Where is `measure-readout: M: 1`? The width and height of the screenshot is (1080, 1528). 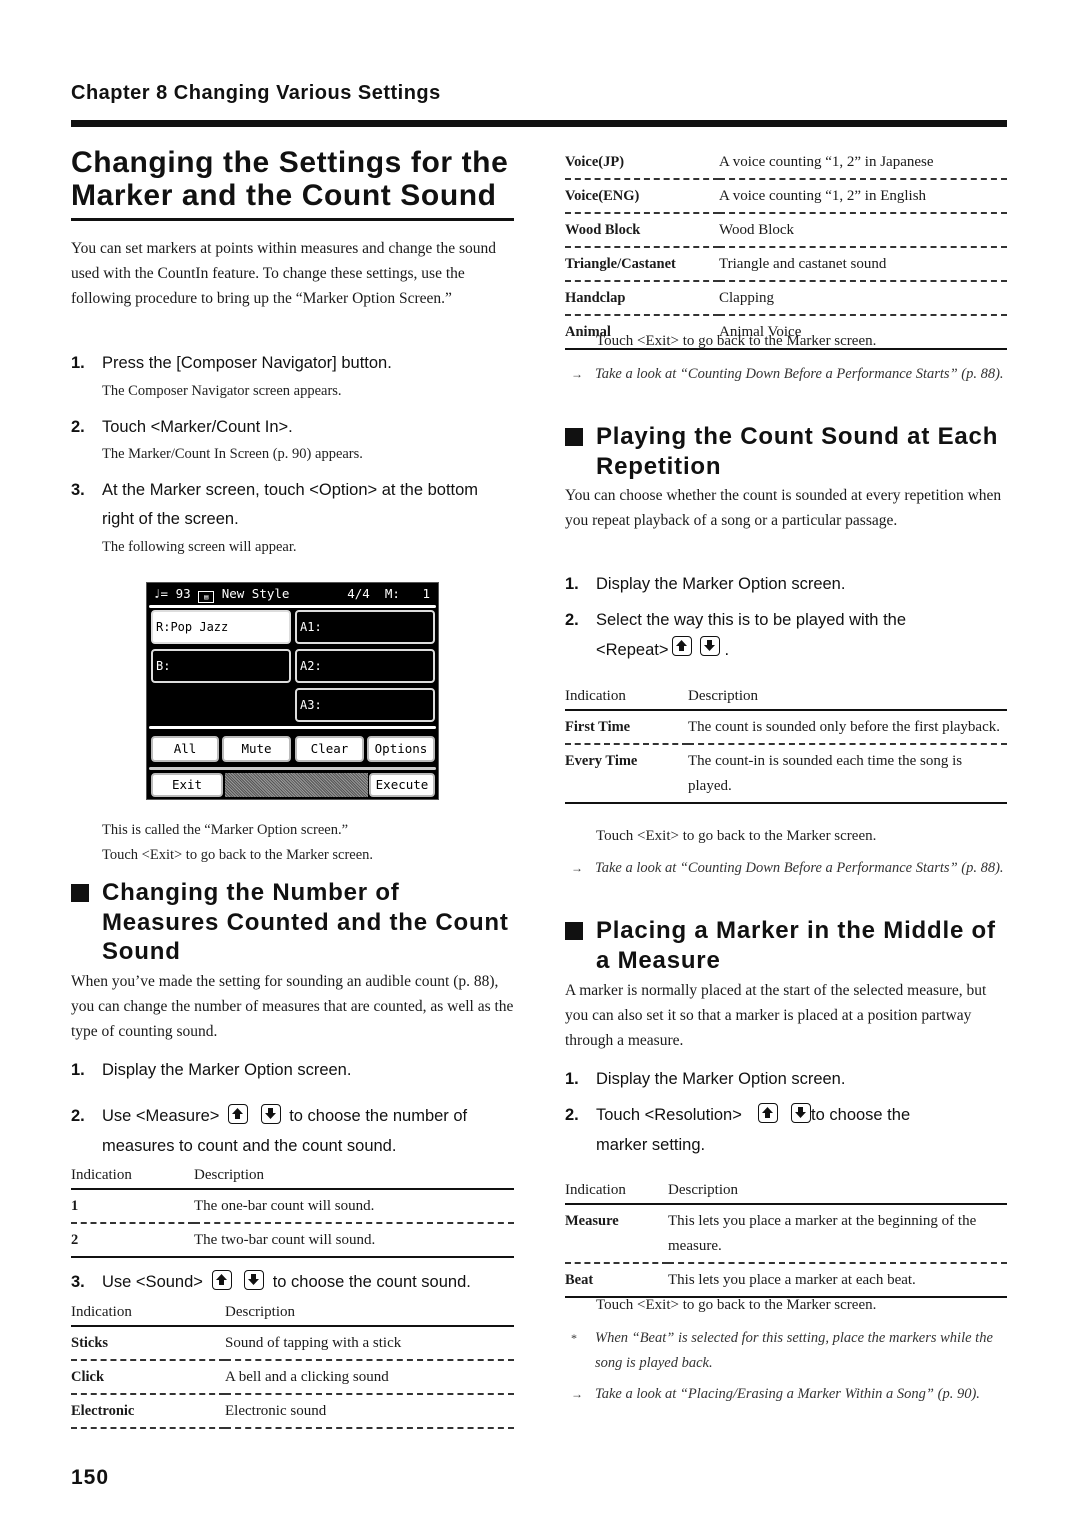
measure-readout: M: 1 is located at coordinates (407, 593).